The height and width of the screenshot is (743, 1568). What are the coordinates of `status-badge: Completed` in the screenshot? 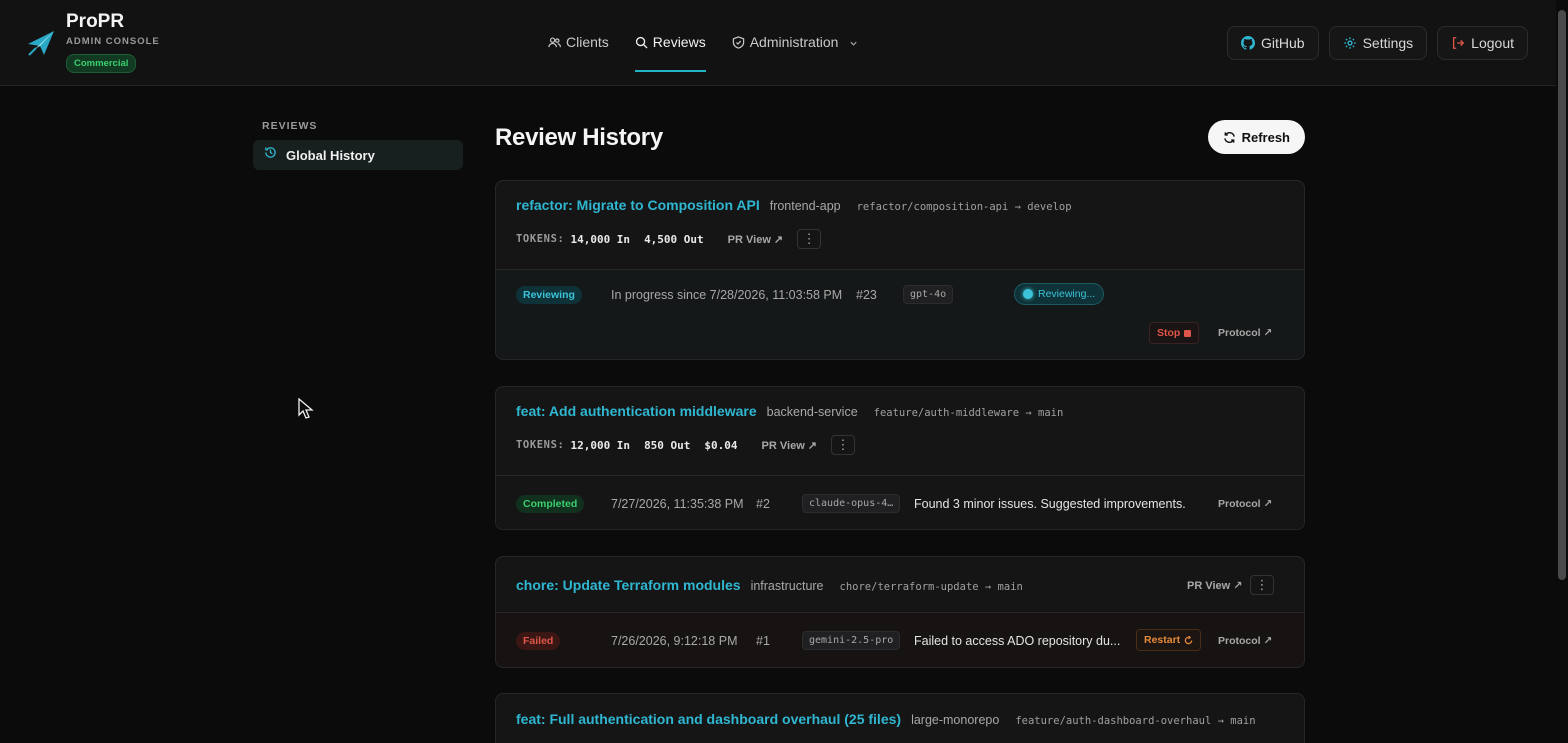 It's located at (550, 504).